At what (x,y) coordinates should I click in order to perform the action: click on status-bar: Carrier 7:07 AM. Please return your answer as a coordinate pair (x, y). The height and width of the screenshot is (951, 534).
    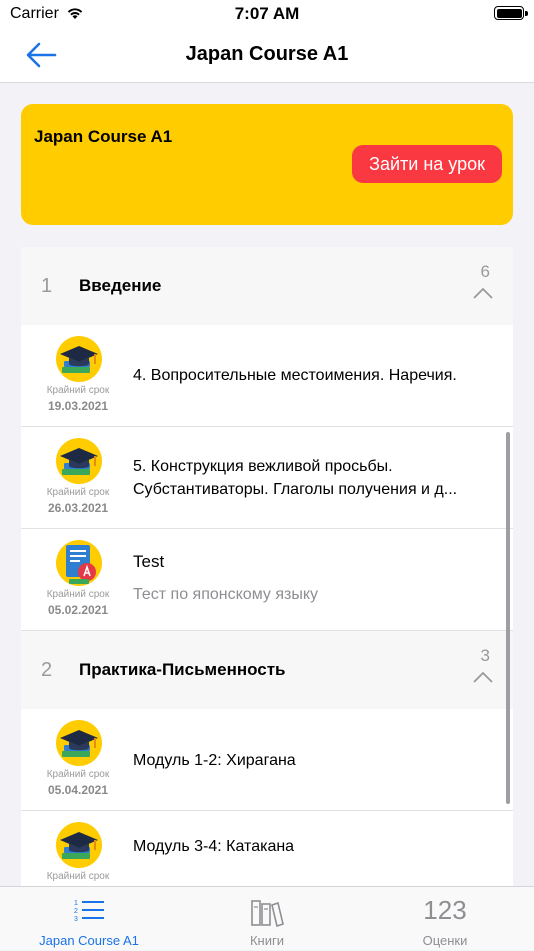
    Looking at the image, I should click on (267, 14).